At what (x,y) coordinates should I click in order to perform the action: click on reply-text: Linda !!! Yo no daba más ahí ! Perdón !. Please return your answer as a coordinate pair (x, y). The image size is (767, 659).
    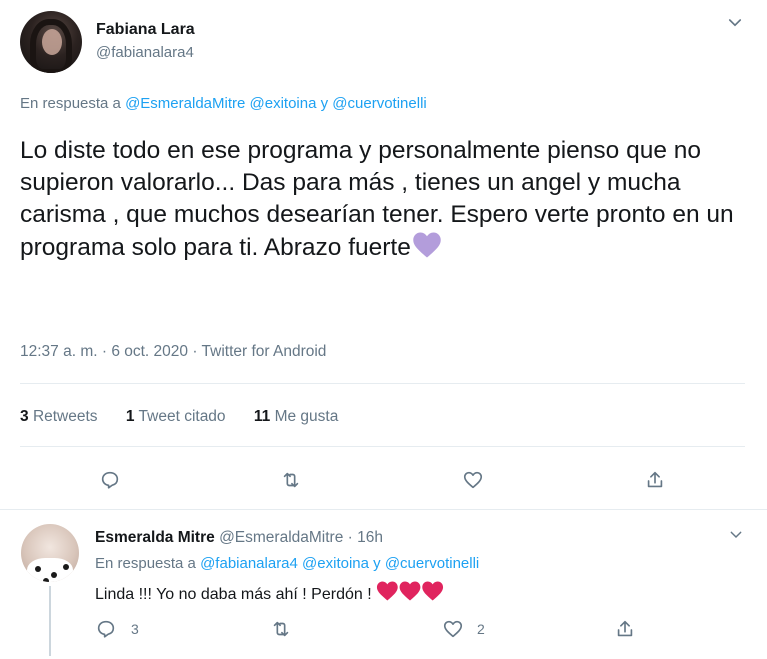
    Looking at the image, I should click on (269, 593).